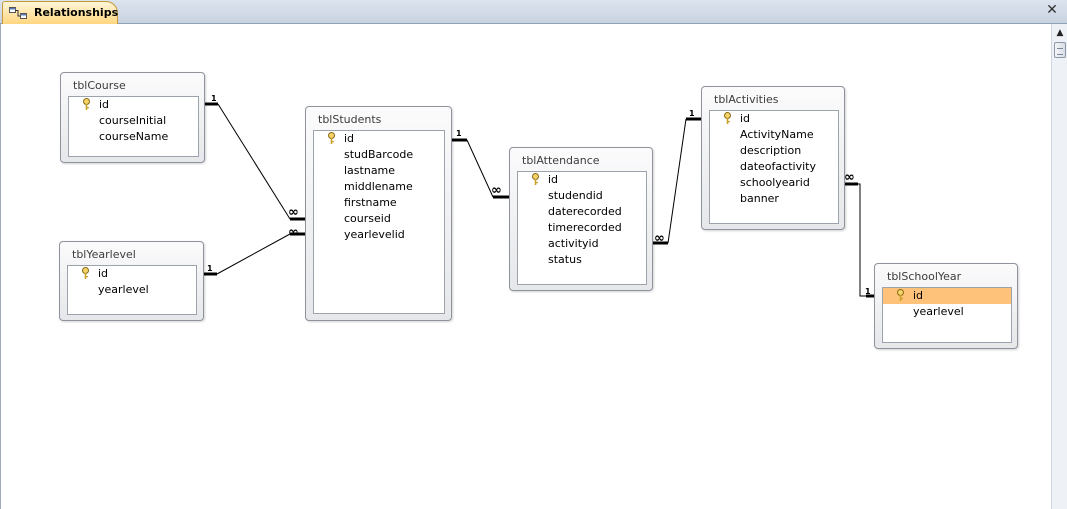 This screenshot has height=509, width=1067. I want to click on field-row: dateofactivity, so click(774, 167).